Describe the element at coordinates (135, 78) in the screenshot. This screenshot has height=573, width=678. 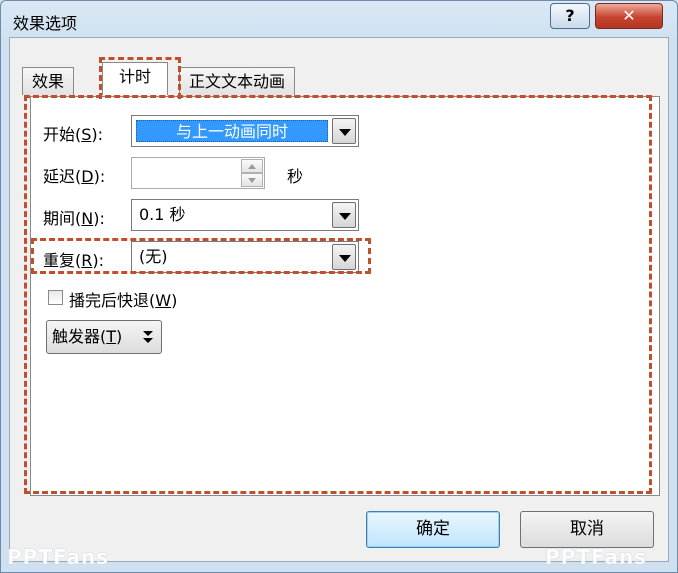
I see `tab-timing: 计时` at that location.